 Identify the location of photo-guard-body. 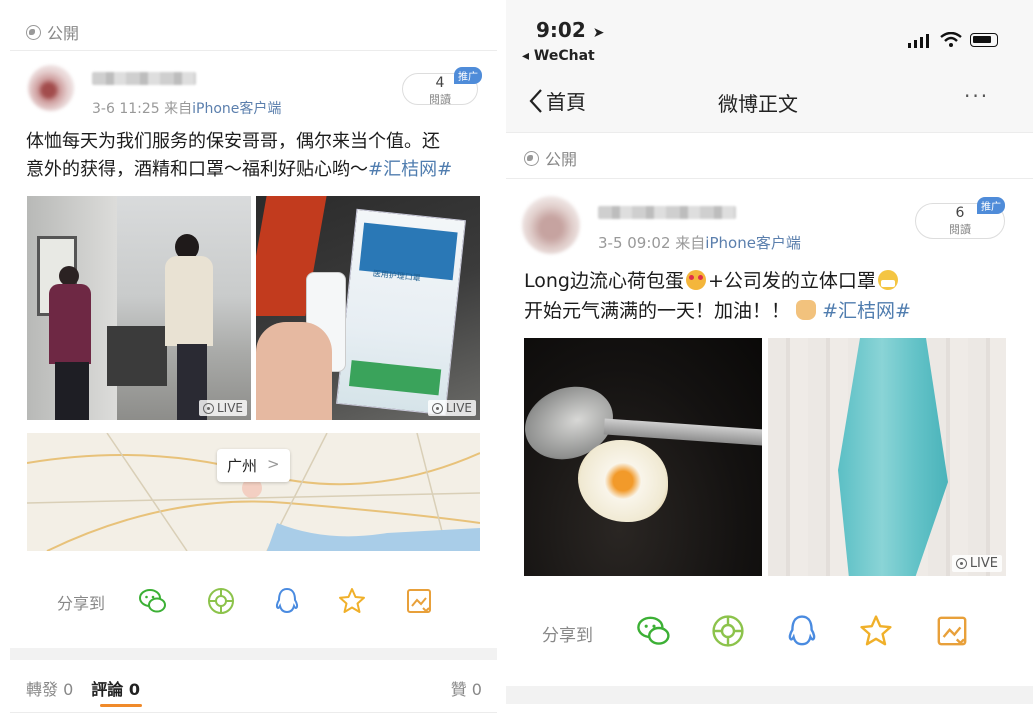
(189, 301).